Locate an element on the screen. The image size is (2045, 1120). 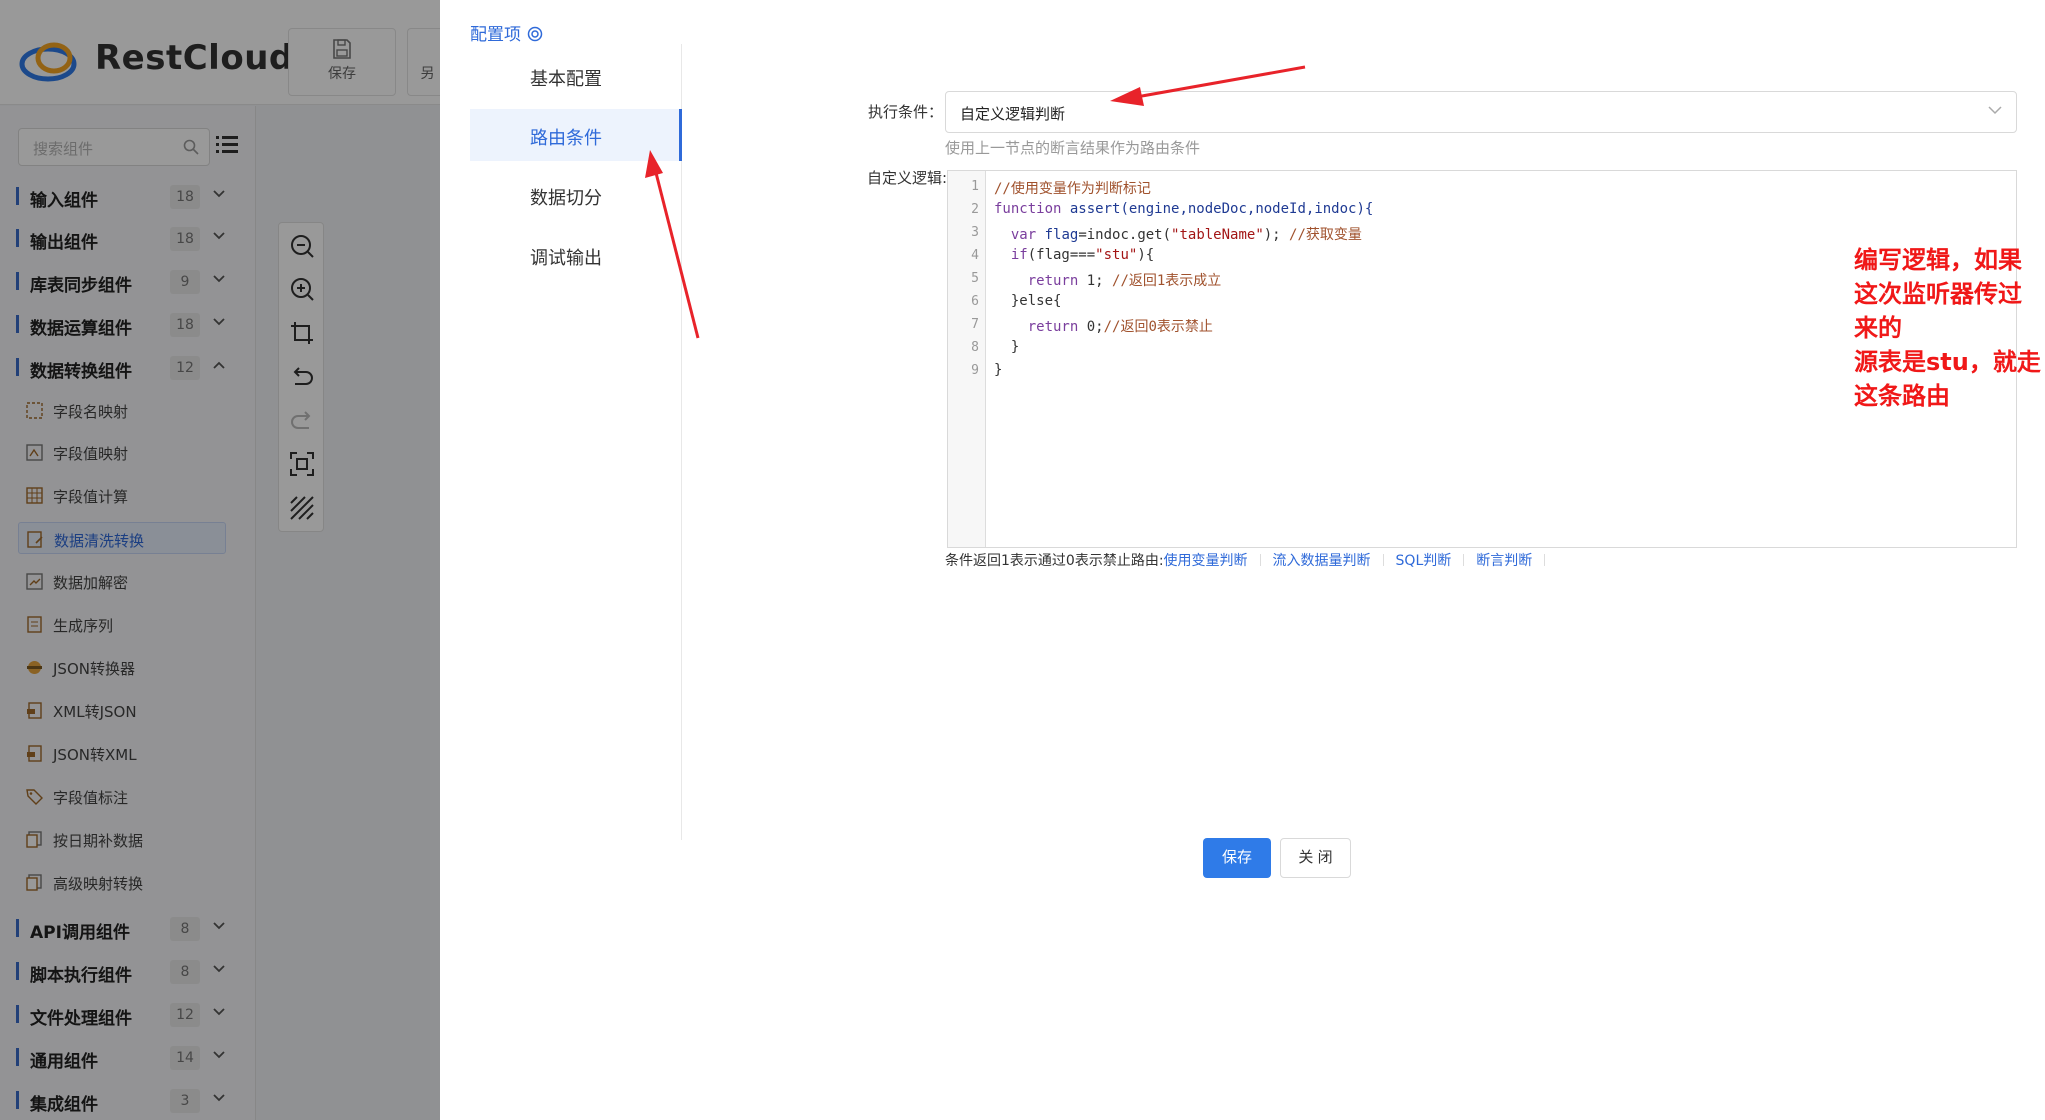
nav-route-condition: 路由条件 is located at coordinates (576, 135).